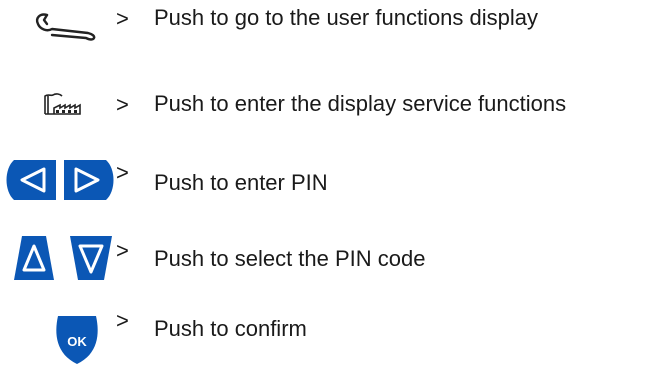 The width and height of the screenshot is (657, 372). Describe the element at coordinates (346, 17) in the screenshot. I see `instruction-text: Push to go to the user functions display` at that location.